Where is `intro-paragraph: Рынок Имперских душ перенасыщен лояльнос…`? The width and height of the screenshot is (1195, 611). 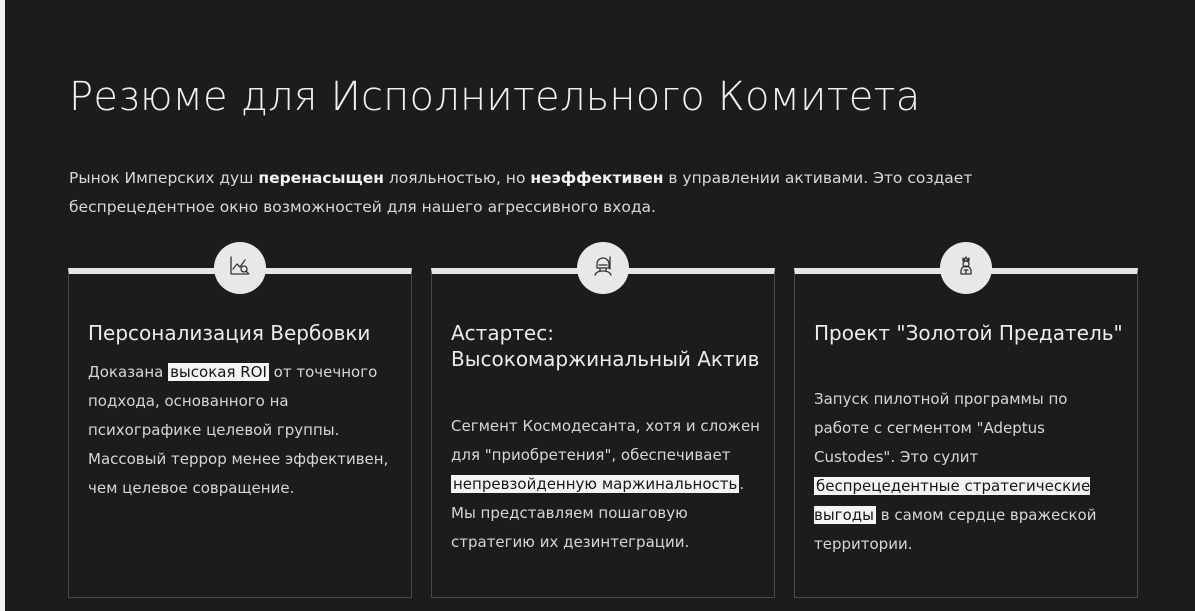
intro-paragraph: Рынок Имперских душ перенасыщен лояльнос… is located at coordinates (549, 193).